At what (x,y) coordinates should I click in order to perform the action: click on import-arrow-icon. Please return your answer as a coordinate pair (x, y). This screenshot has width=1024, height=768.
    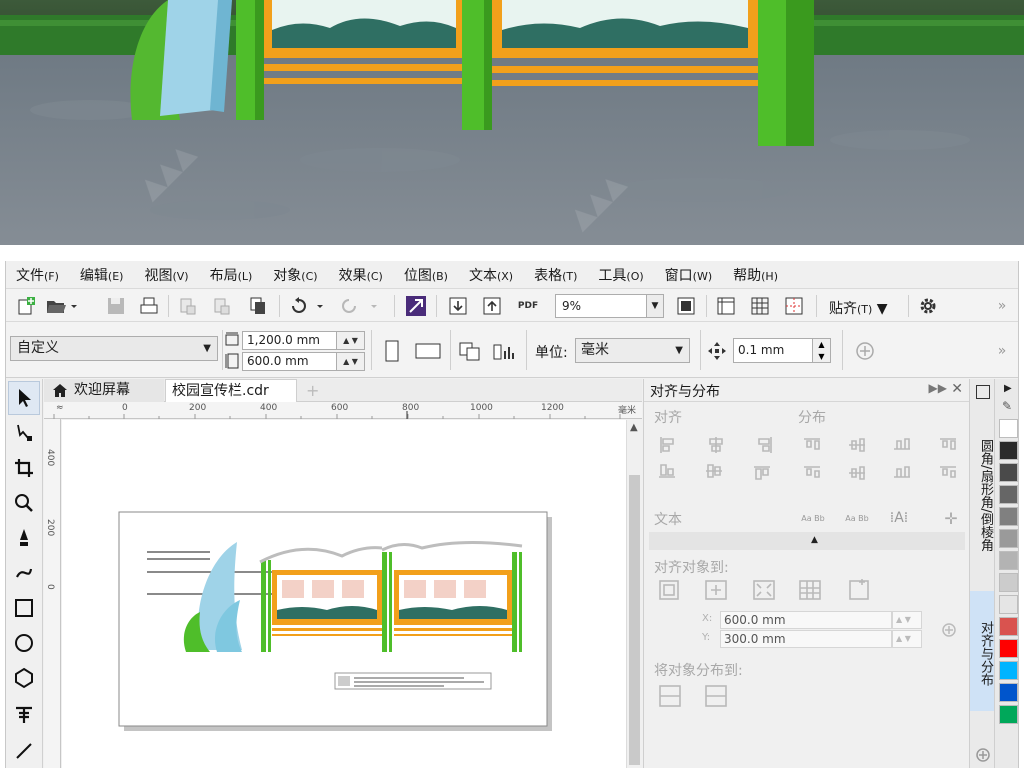
    Looking at the image, I should click on (458, 306).